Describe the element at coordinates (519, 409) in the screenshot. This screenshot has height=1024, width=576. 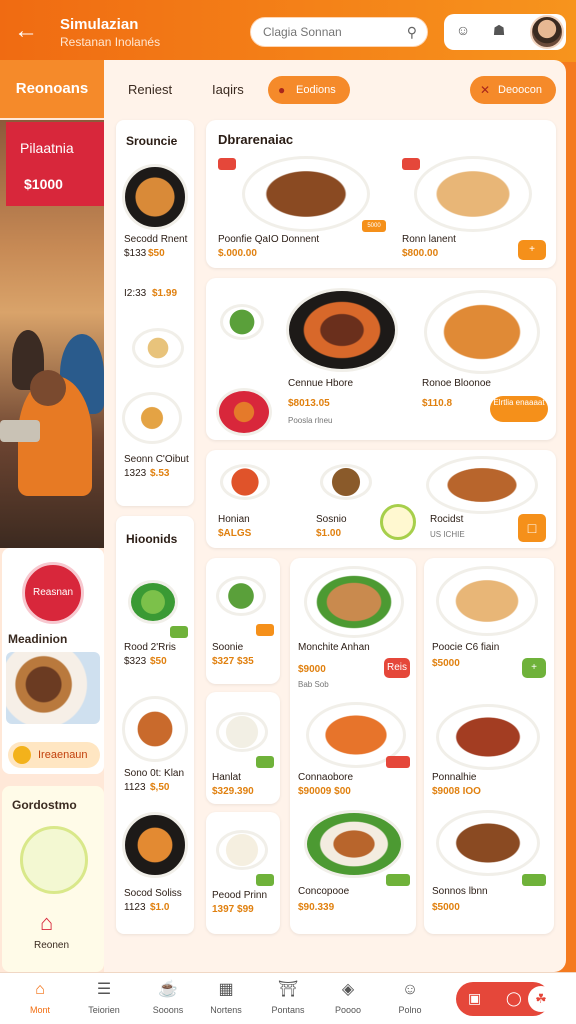
I see `order-button: Elrtlia enaaaat` at that location.